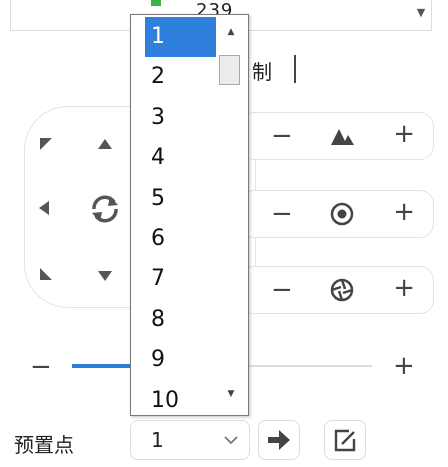  What do you see at coordinates (182, 401) in the screenshot?
I see `dropdown-option: 10` at bounding box center [182, 401].